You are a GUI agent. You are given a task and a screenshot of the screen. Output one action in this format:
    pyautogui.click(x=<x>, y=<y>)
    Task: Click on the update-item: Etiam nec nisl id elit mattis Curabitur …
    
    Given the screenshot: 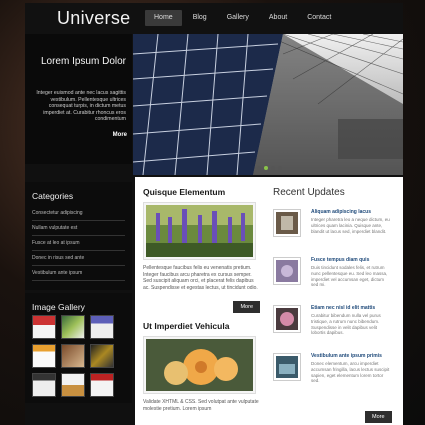 What is the action you would take?
    pyautogui.click(x=334, y=326)
    